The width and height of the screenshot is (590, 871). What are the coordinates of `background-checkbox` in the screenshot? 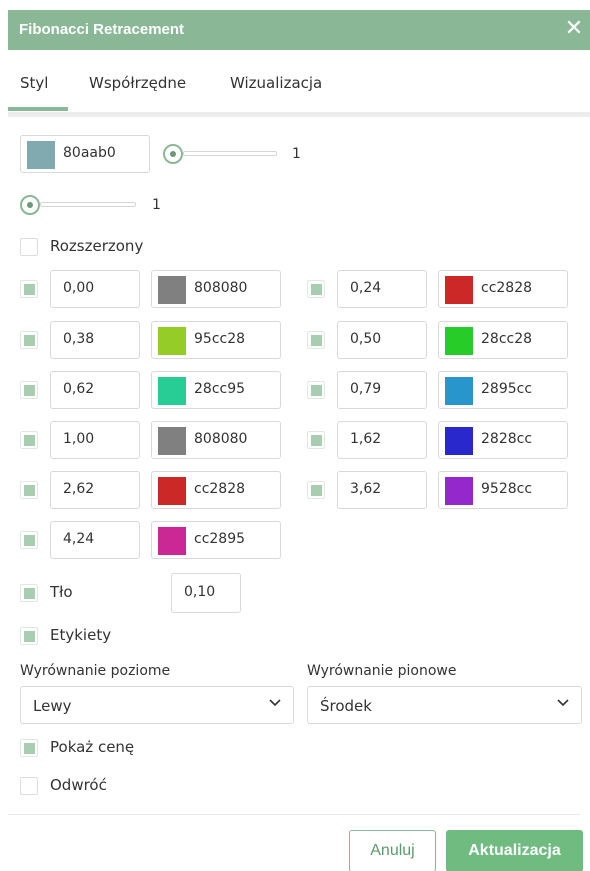 It's located at (29, 593).